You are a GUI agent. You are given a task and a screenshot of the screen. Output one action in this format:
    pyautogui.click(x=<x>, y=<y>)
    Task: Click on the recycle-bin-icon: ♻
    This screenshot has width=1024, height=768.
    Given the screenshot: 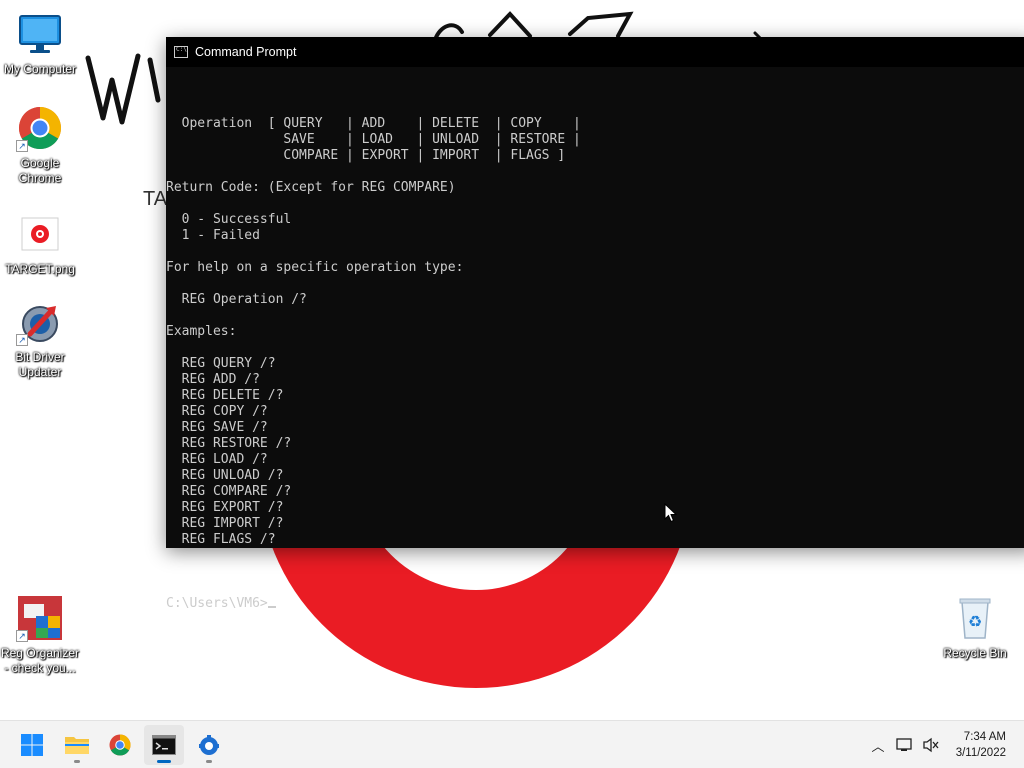 What is the action you would take?
    pyautogui.click(x=975, y=618)
    